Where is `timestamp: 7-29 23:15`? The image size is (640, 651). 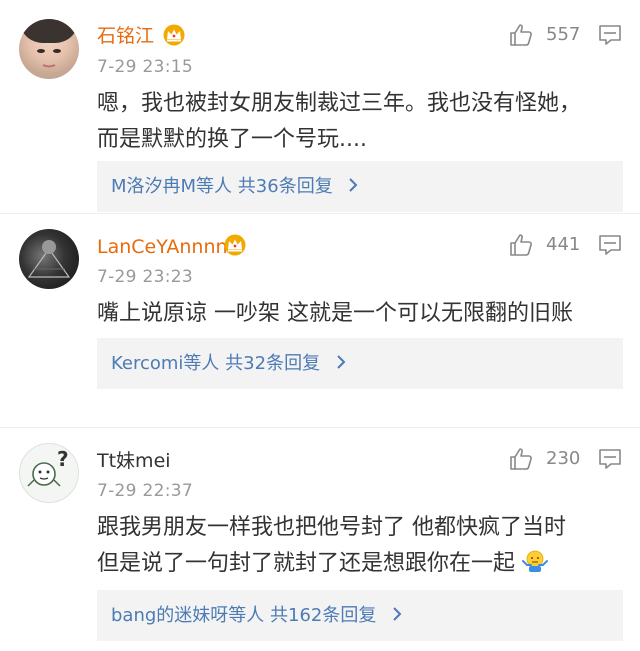
timestamp: 7-29 23:15 is located at coordinates (145, 67).